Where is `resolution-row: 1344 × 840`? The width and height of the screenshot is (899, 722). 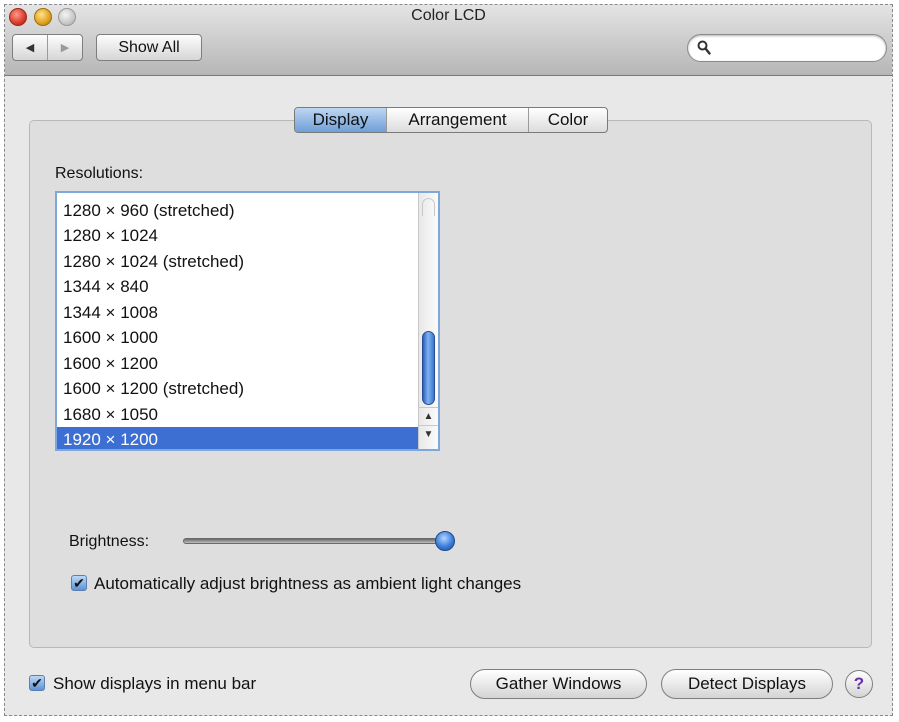
resolution-row: 1344 × 840 is located at coordinates (237, 286).